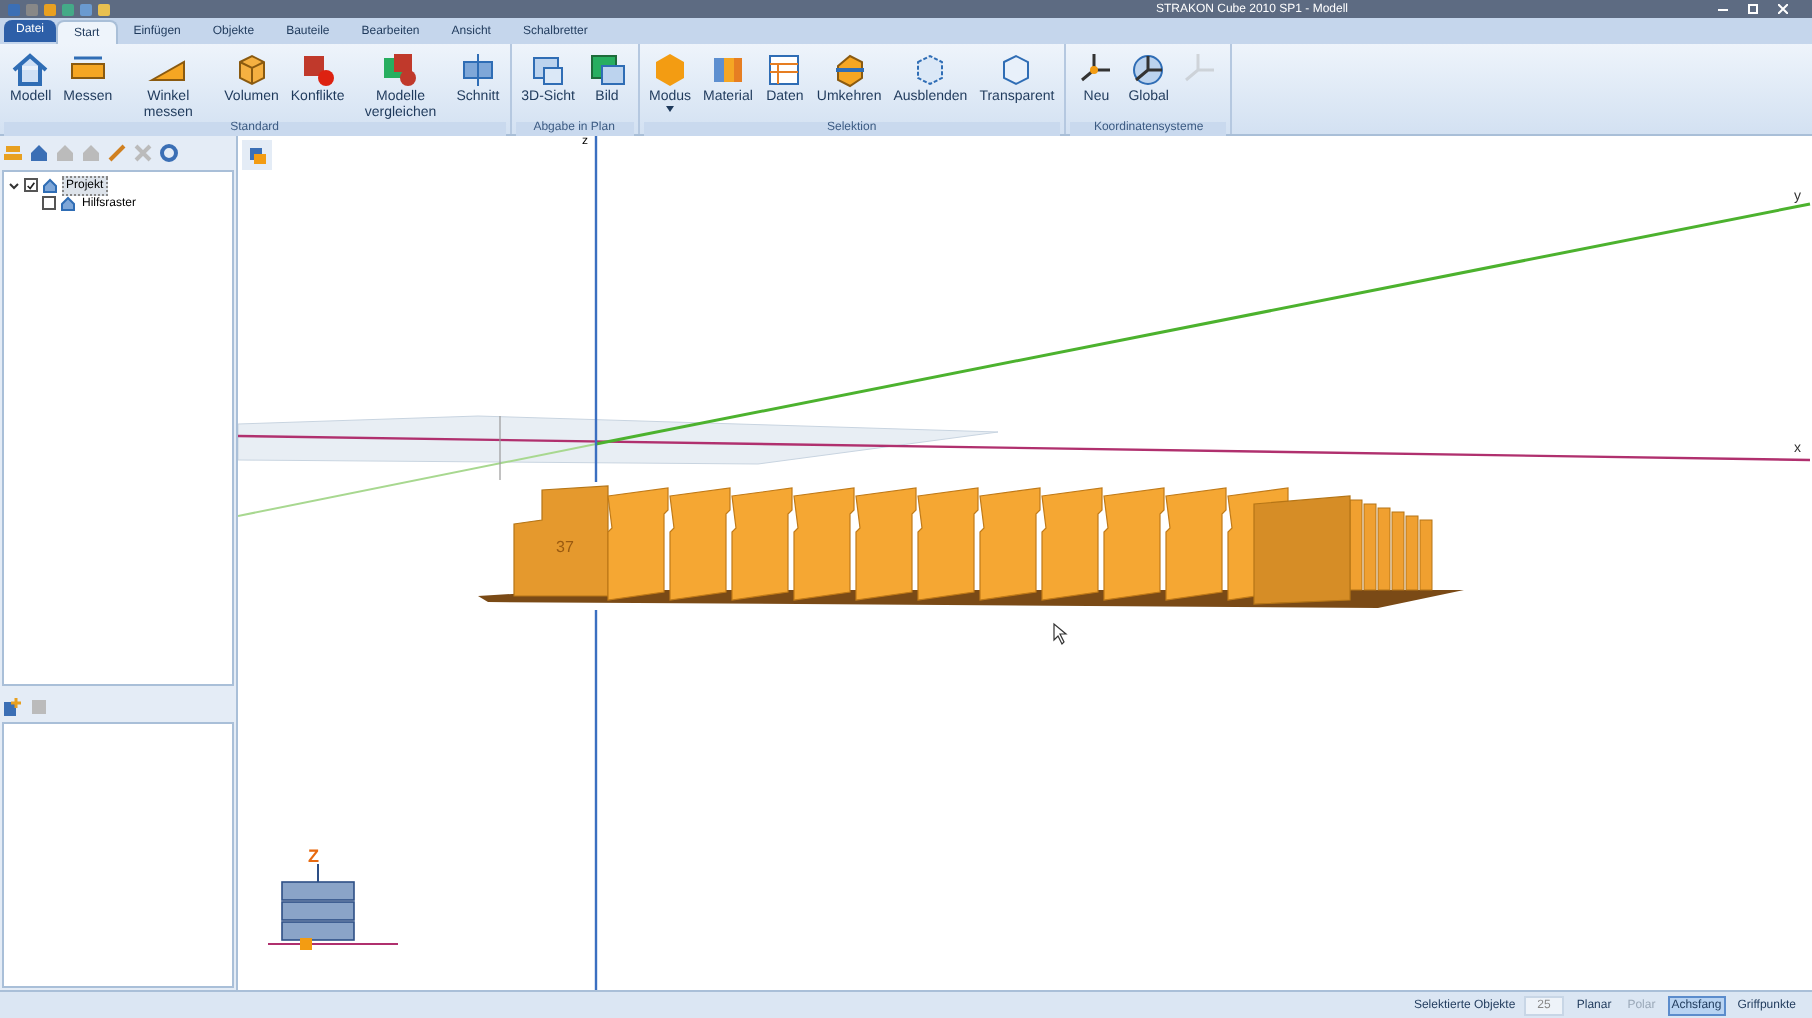 This screenshot has height=1018, width=1812. Describe the element at coordinates (1753, 9) in the screenshot. I see `maximize-icon` at that location.